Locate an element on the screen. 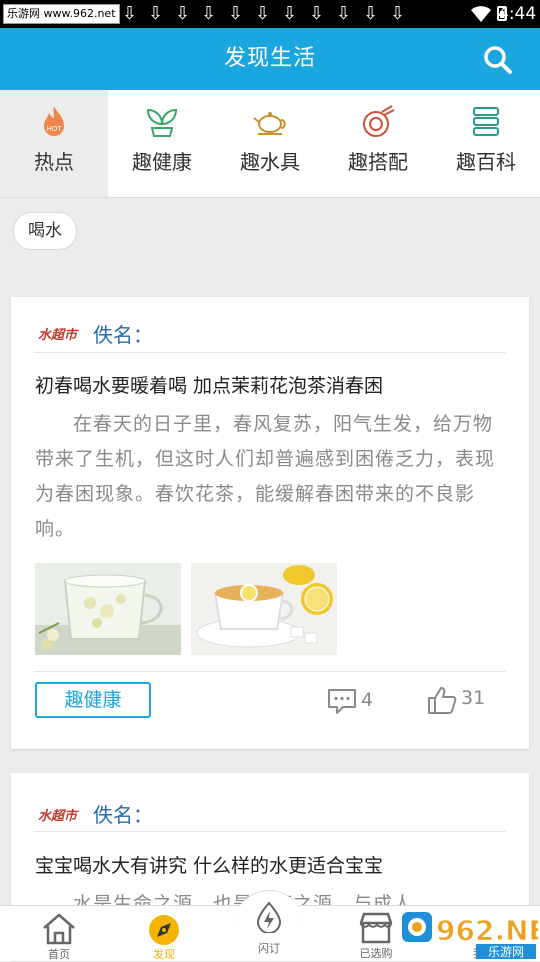 Image resolution: width=540 pixels, height=962 pixels. category-tabs: HOT 热点 趣健康 趣水具 趣搭配 趣百科 is located at coordinates (270, 144).